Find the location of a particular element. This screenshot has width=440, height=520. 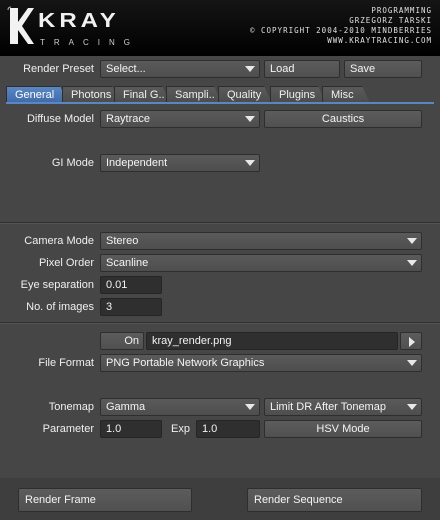

camera-mode-dropdown: Stereo is located at coordinates (261, 241).